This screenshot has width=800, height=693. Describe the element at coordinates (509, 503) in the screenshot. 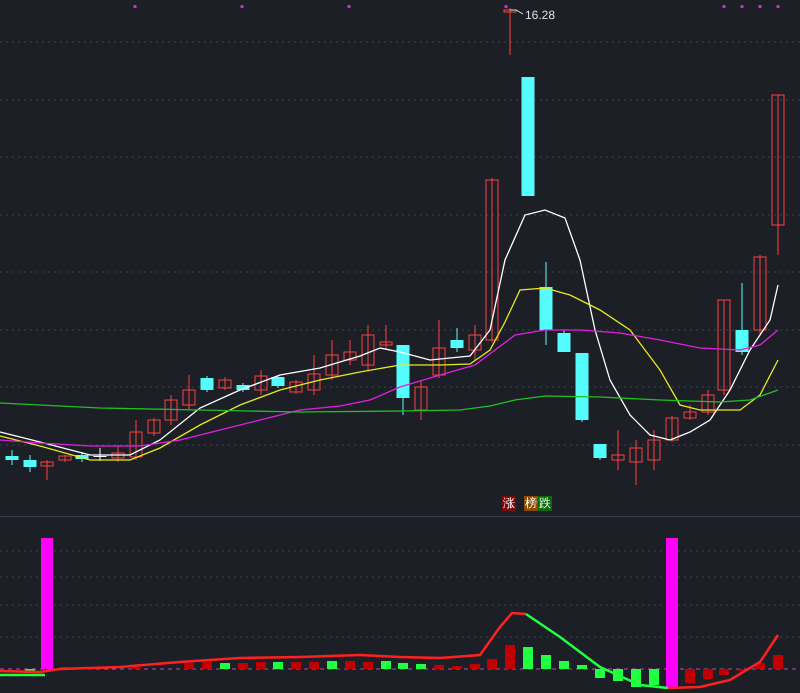

I see `chart-tag: 涨` at that location.